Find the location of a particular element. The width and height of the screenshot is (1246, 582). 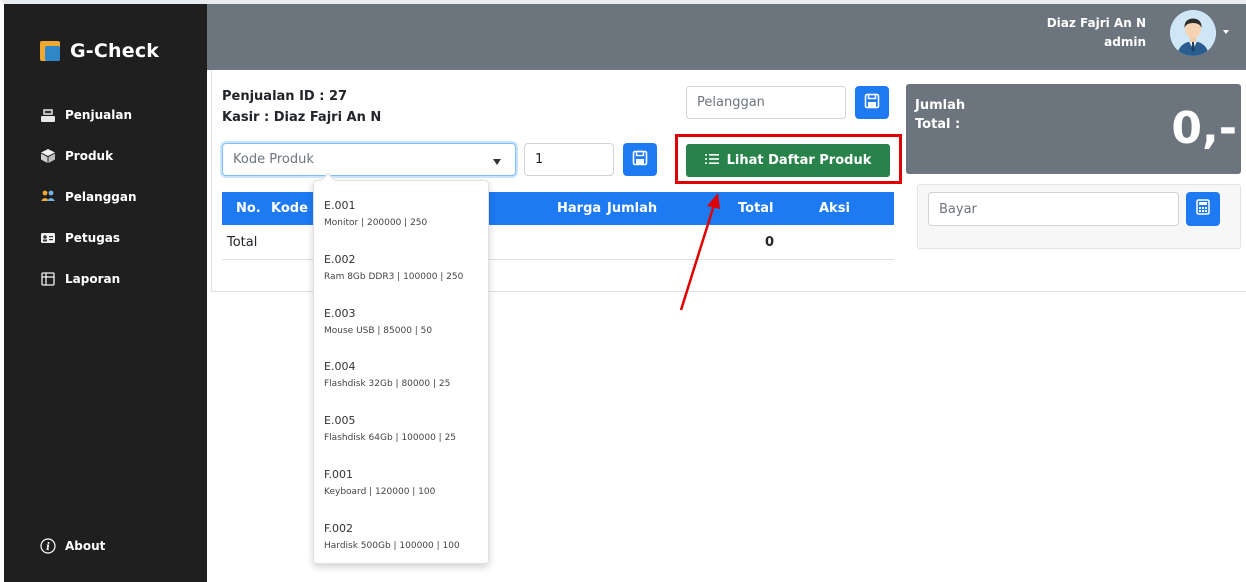

user-name: Diaz Fajri An N is located at coordinates (1096, 23).